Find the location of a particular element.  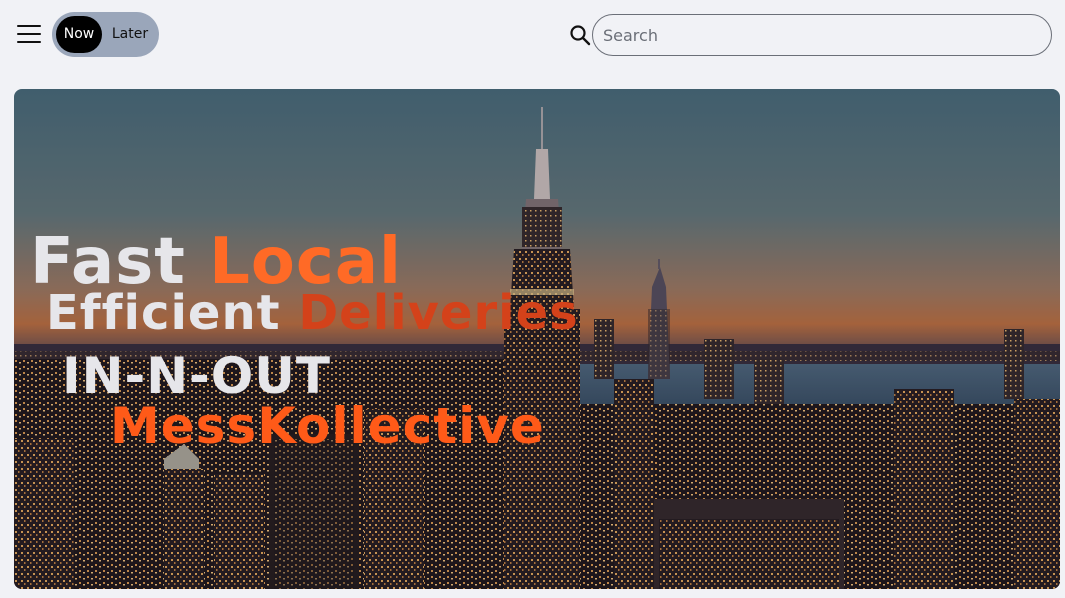

toggle-later-option: Later is located at coordinates (130, 34).